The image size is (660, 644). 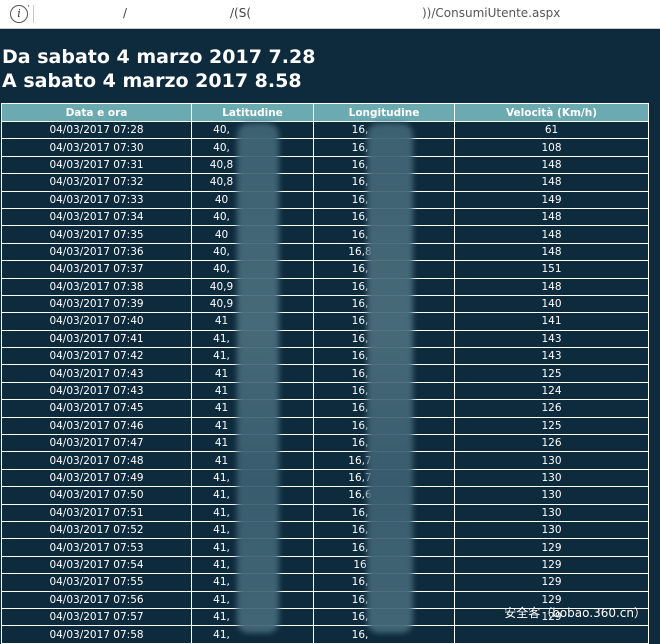 I want to click on cell-datetime: 04/03/2017 07:38, so click(x=96, y=286).